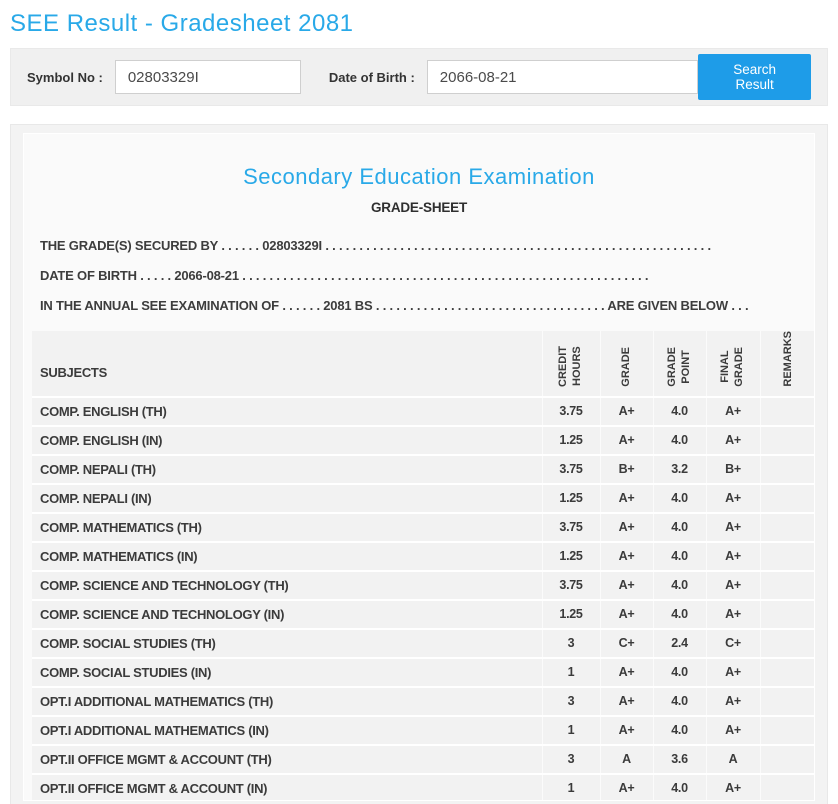  Describe the element at coordinates (570, 498) in the screenshot. I see `credit-hours-cell: 1.25` at that location.